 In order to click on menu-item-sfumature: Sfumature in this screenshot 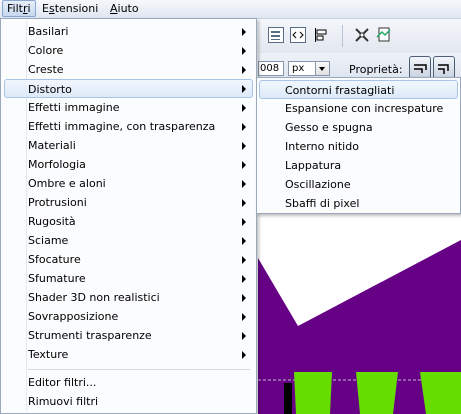, I will do `click(128, 278)`.